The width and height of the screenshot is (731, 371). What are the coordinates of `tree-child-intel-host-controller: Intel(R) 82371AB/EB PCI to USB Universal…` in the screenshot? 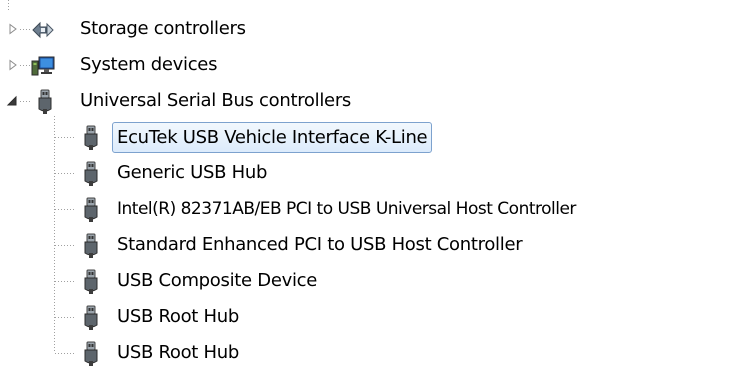 It's located at (365, 209).